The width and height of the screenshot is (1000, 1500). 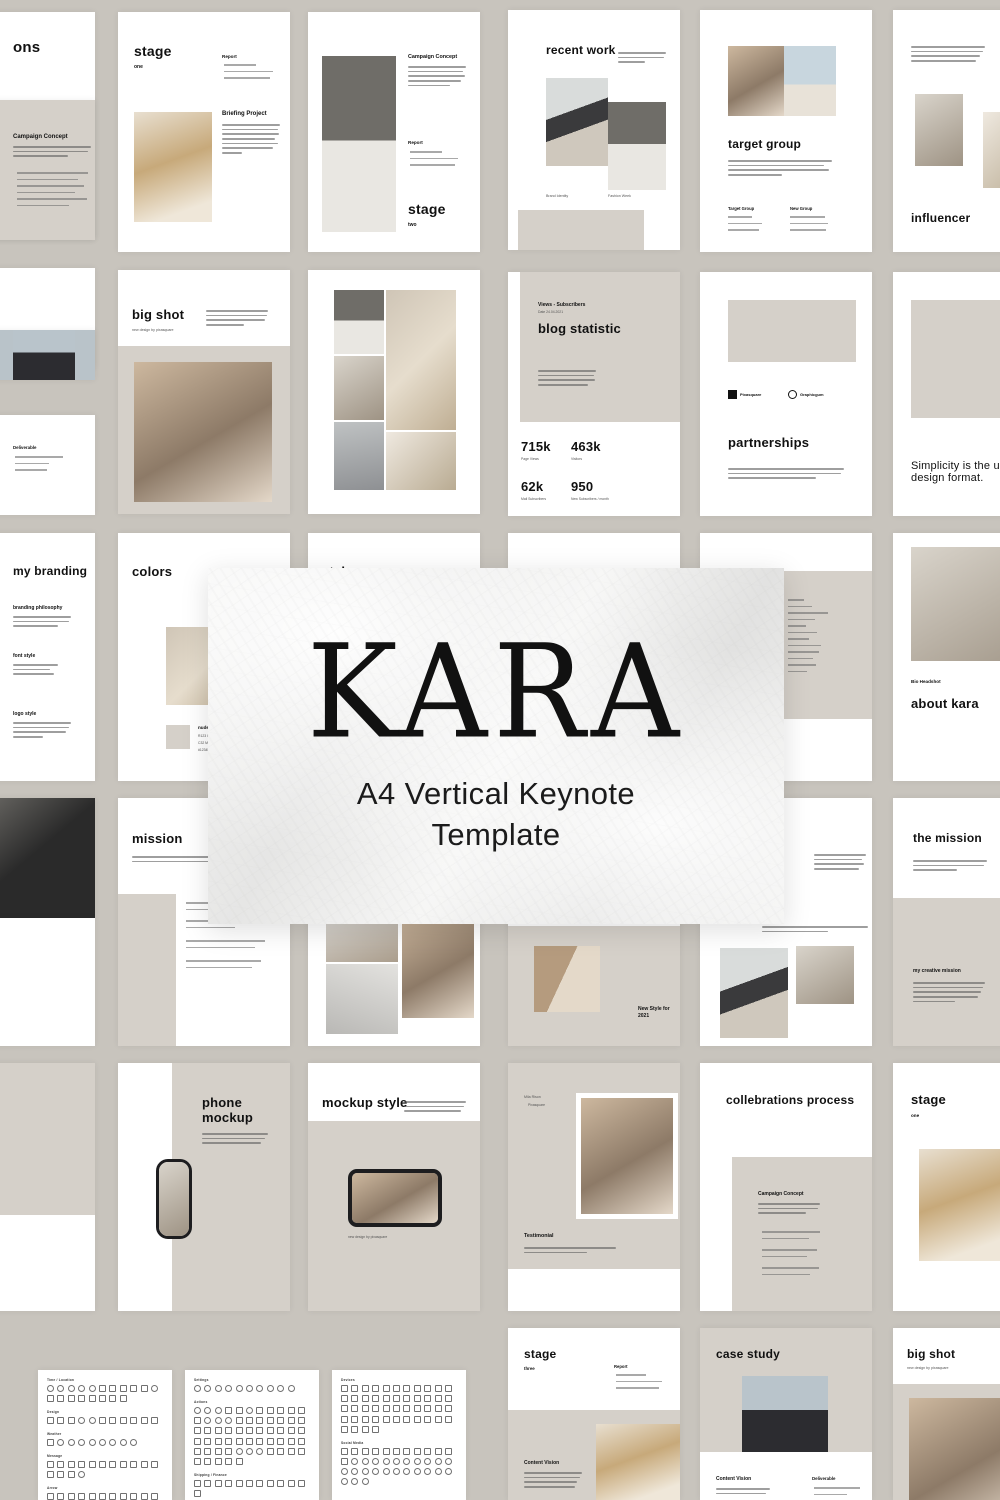 I want to click on beige-block, so click(x=47, y=1139).